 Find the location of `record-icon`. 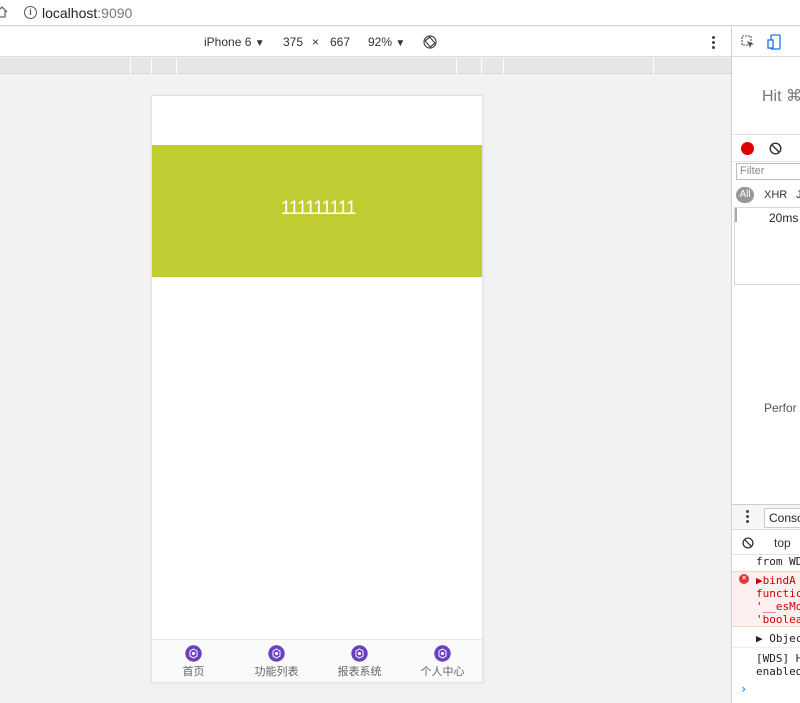

record-icon is located at coordinates (747, 148).